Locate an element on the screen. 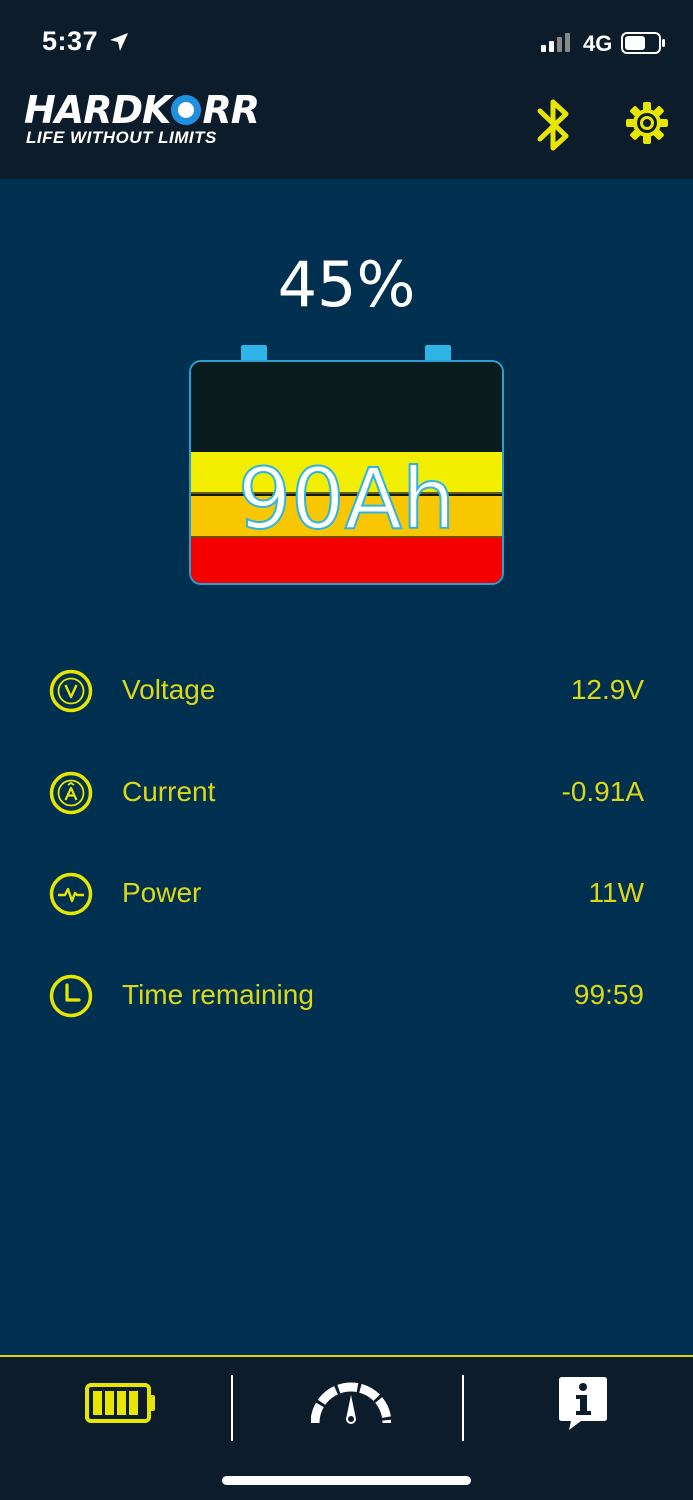  current-icon is located at coordinates (71, 793).